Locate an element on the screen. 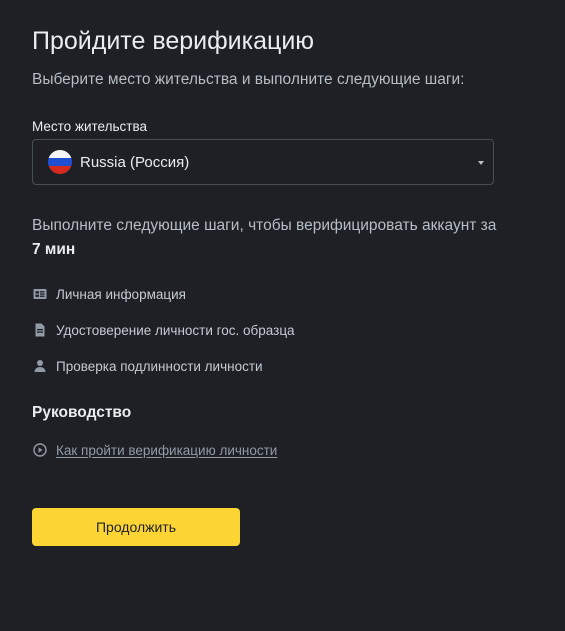 The width and height of the screenshot is (565, 631). chevron-down-icon is located at coordinates (481, 163).